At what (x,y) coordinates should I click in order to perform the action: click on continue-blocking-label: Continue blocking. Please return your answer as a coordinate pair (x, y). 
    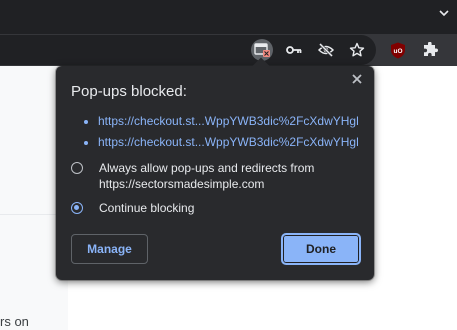
    Looking at the image, I should click on (147, 208).